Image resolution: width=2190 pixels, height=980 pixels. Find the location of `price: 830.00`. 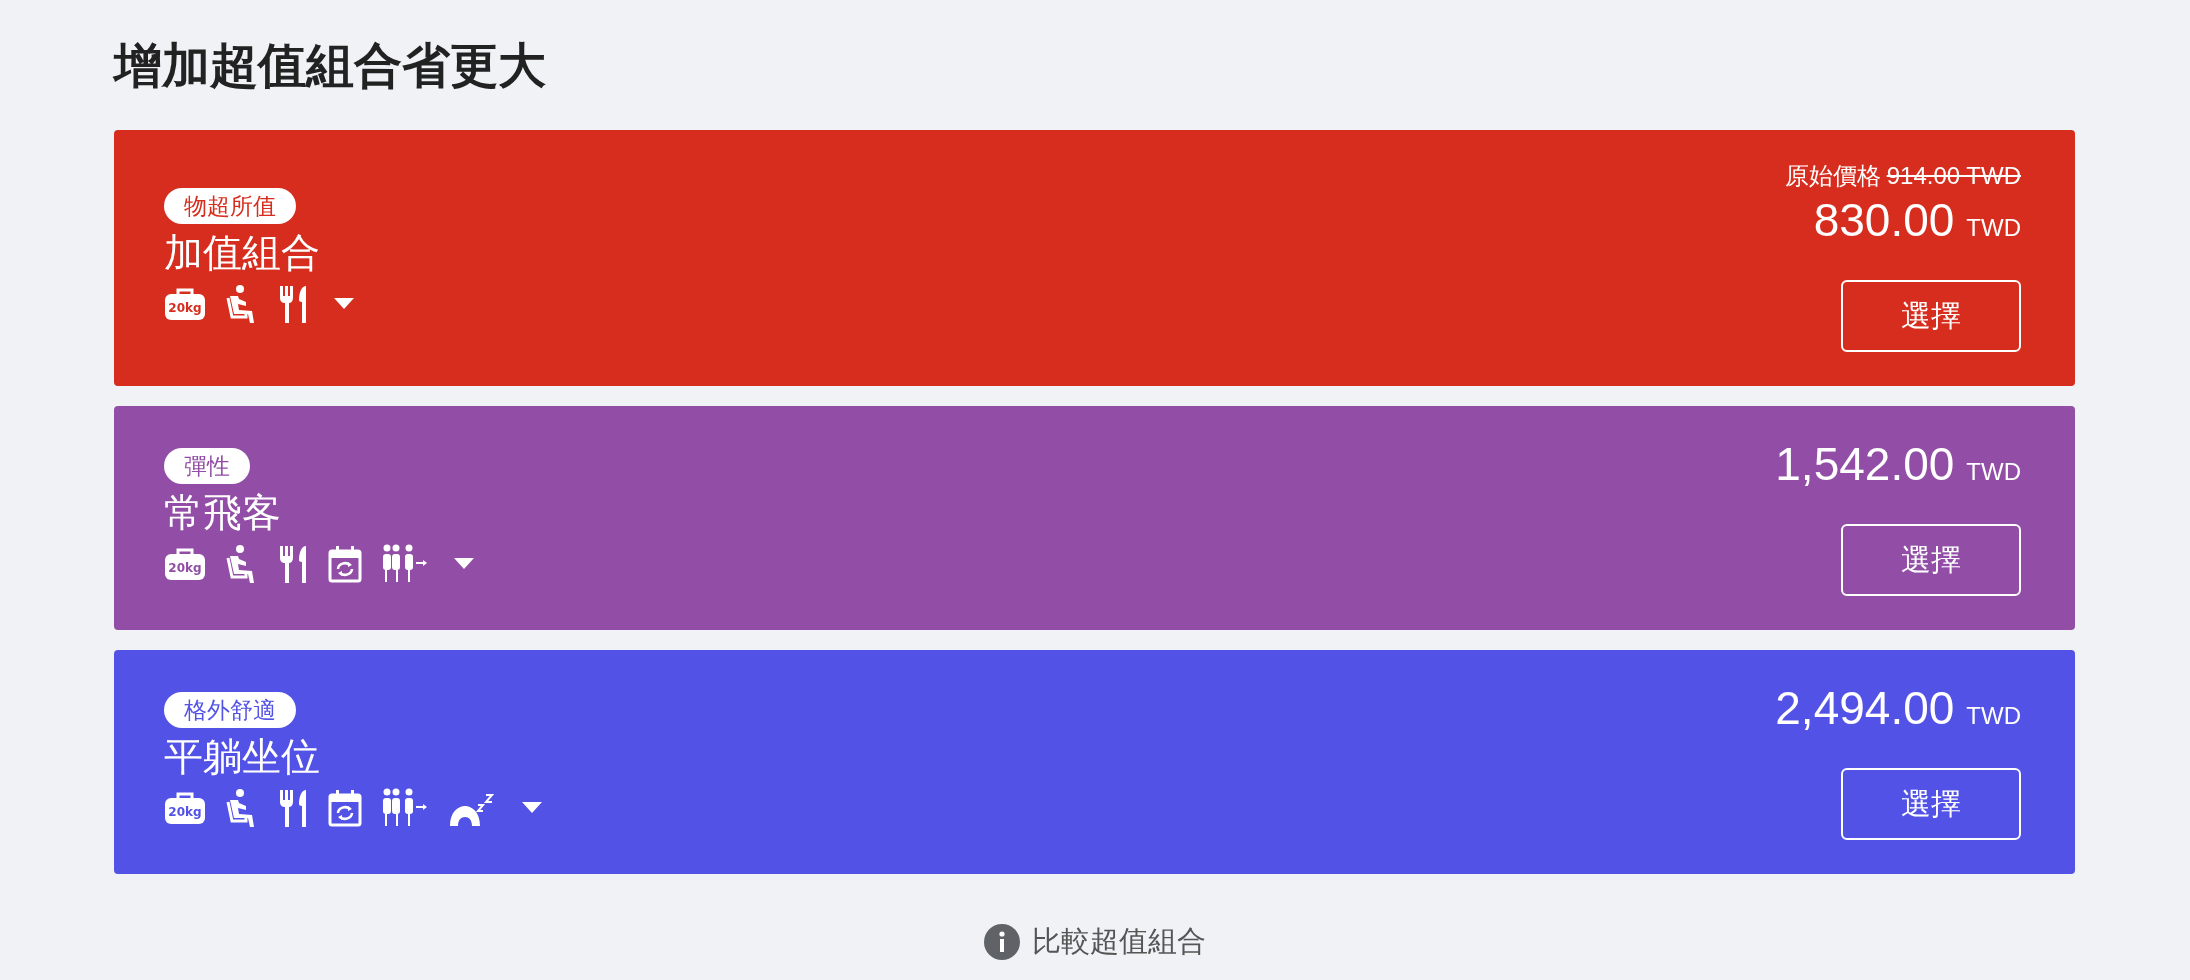

price: 830.00 is located at coordinates (1884, 220).